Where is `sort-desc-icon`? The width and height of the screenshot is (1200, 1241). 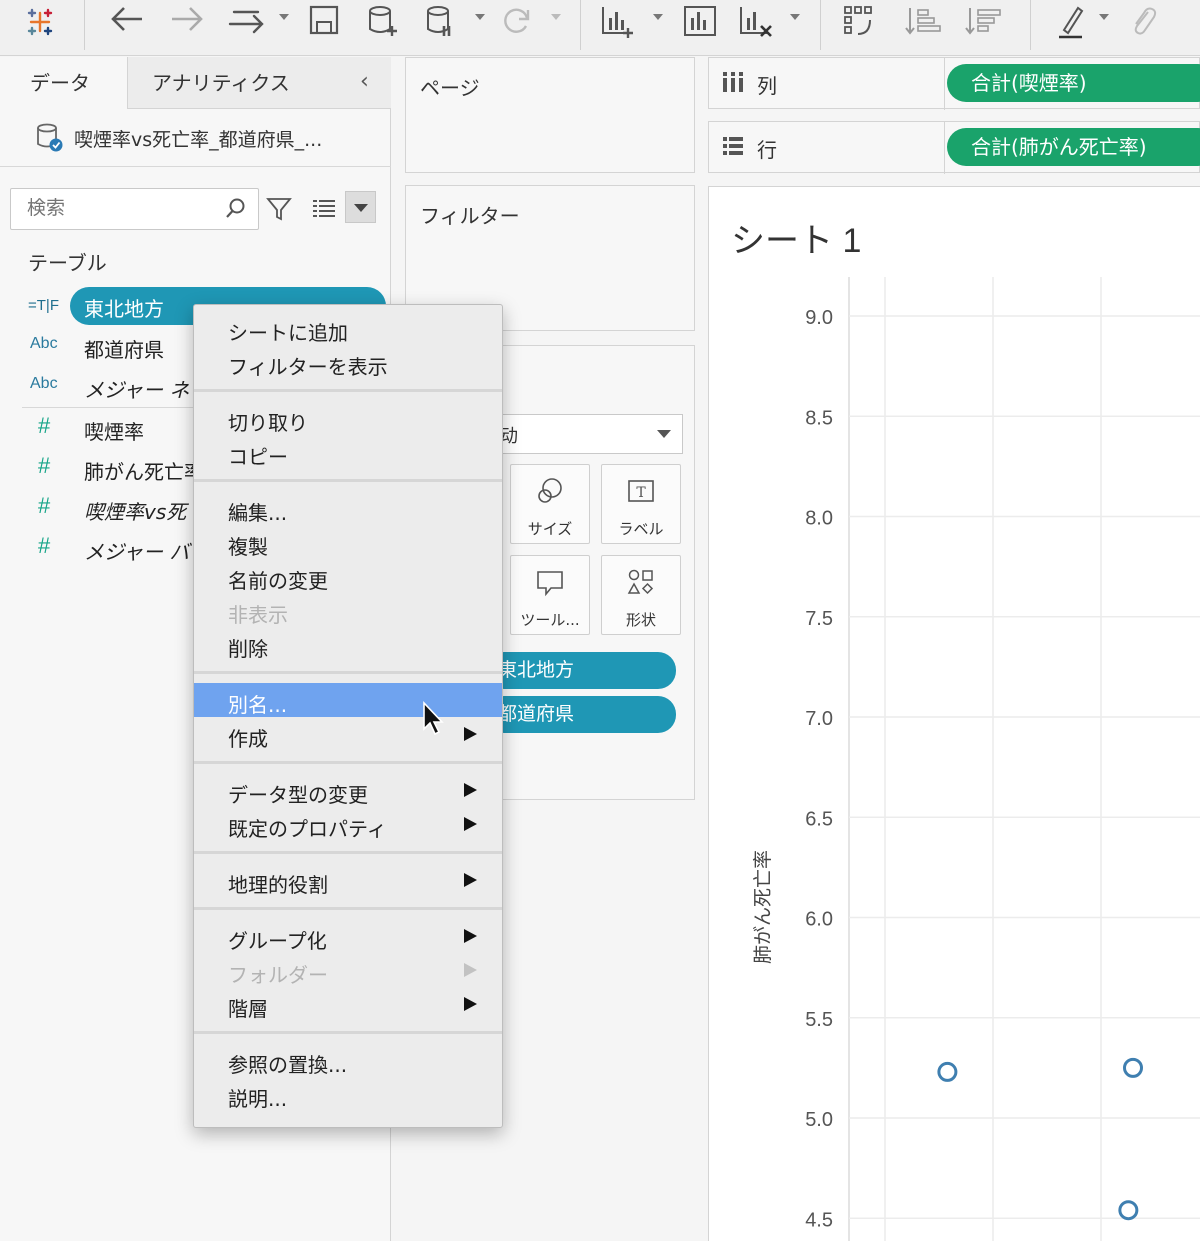
sort-desc-icon is located at coordinates (983, 19).